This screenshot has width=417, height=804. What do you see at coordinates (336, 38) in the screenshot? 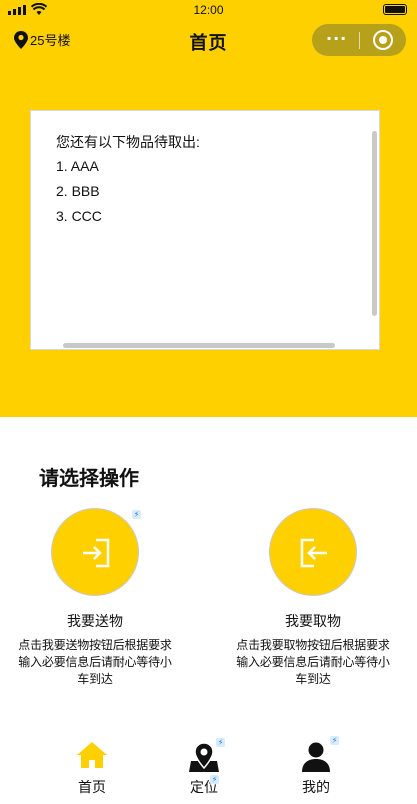
I see `more-icon: ···` at bounding box center [336, 38].